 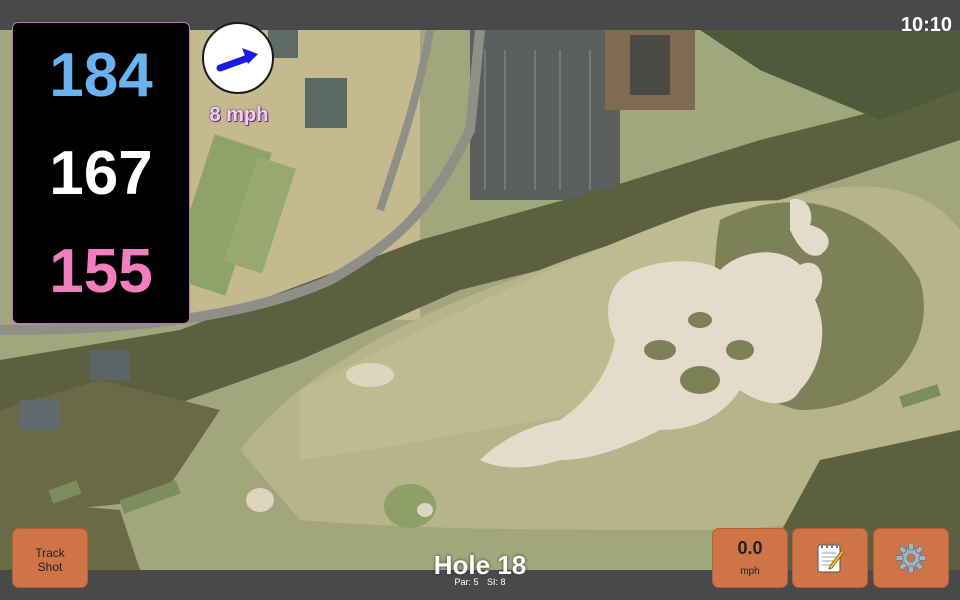 I want to click on front-distance: 155, so click(x=101, y=271).